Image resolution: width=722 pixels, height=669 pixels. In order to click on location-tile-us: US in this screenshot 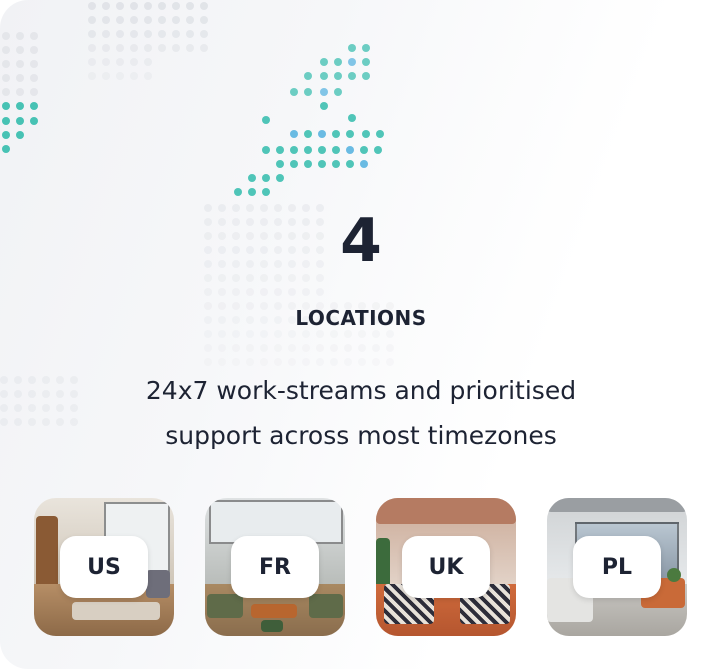, I will do `click(104, 567)`.